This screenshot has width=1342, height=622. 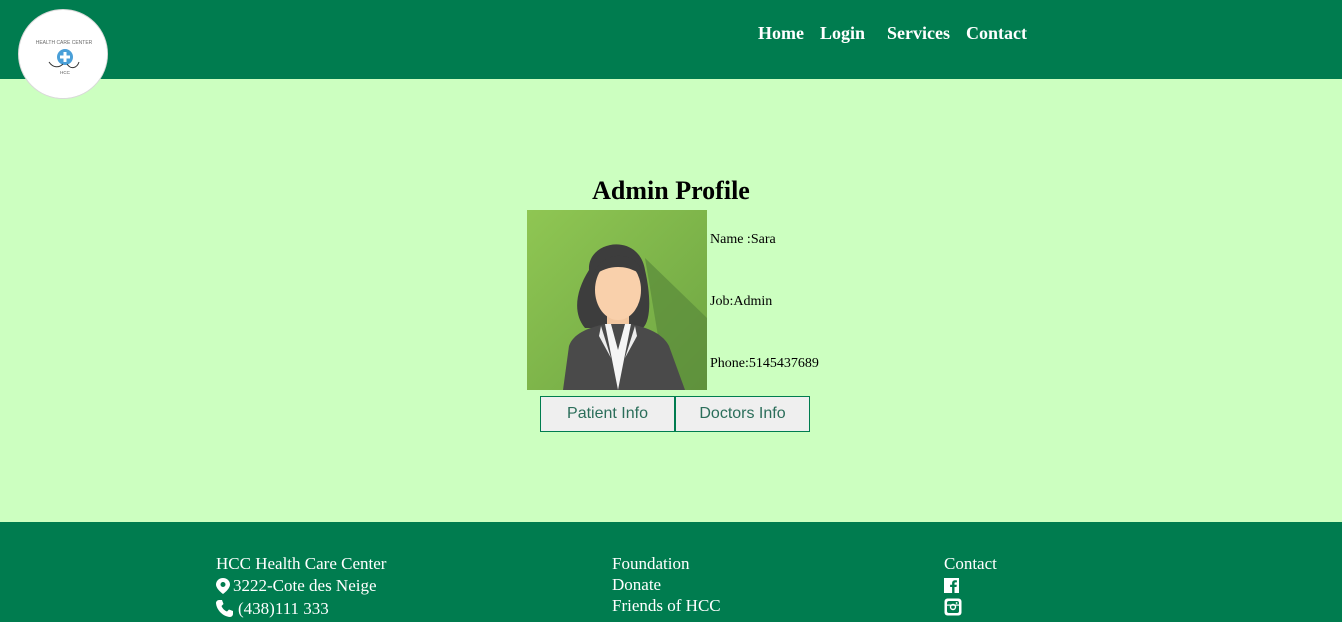 I want to click on page-title: Admin Profile, so click(x=671, y=190).